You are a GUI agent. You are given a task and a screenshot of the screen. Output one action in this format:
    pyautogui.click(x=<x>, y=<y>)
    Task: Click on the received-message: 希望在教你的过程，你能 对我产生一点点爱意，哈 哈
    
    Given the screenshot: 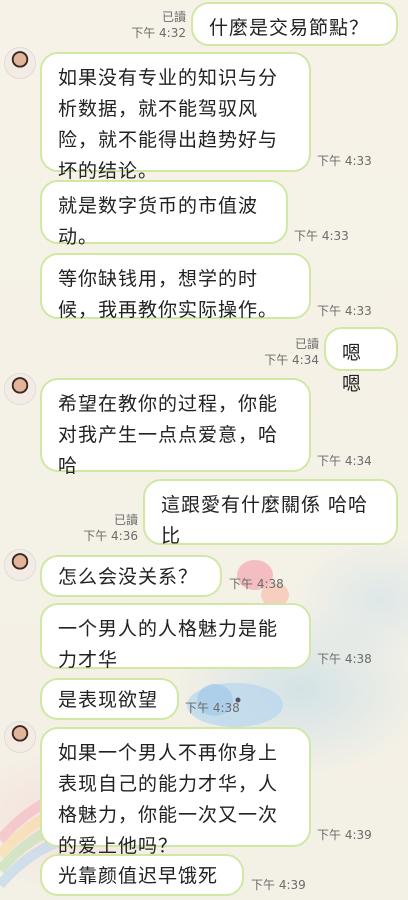 What is the action you would take?
    pyautogui.click(x=175, y=427)
    